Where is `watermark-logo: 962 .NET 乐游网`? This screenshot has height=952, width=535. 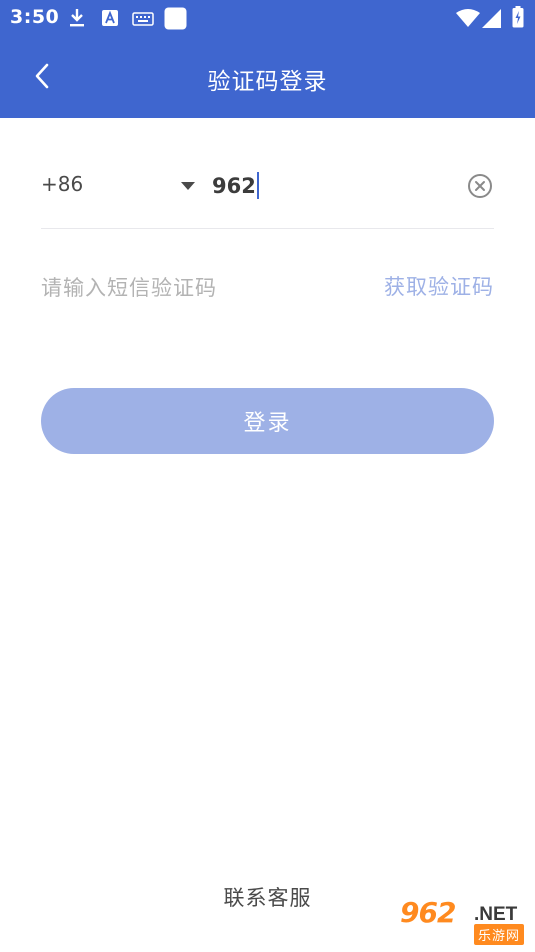
watermark-logo: 962 .NET 乐游网 is located at coordinates (463, 921).